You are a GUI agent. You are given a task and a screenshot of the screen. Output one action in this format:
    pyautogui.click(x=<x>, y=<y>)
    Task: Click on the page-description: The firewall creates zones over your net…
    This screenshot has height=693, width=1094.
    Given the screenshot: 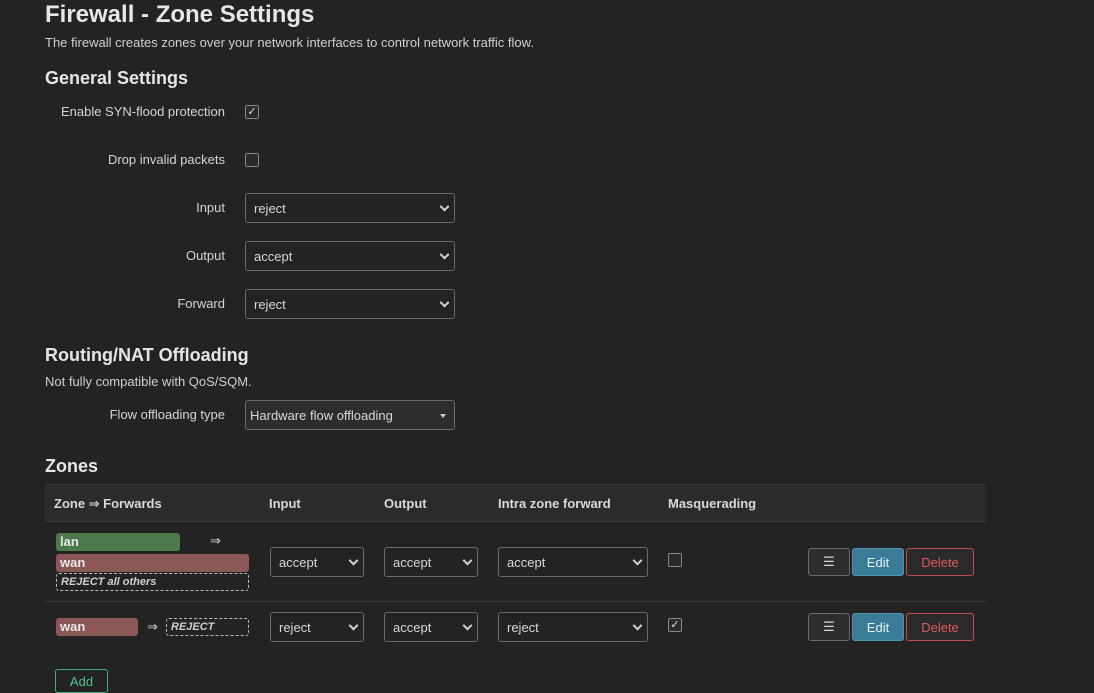 What is the action you would take?
    pyautogui.click(x=289, y=42)
    